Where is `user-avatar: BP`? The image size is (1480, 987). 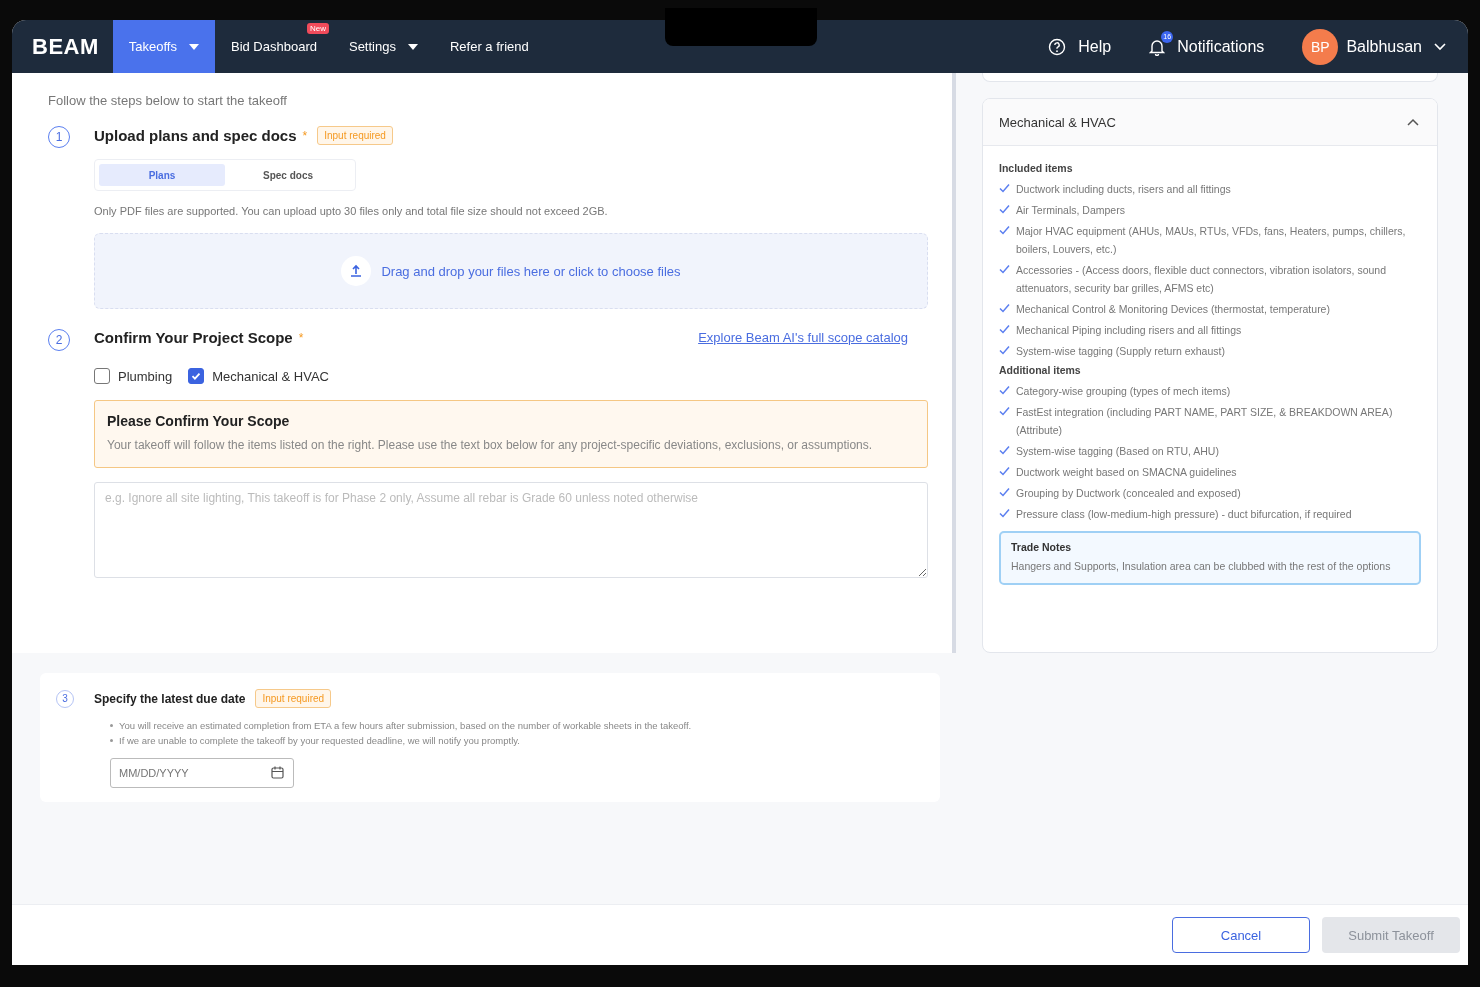 user-avatar: BP is located at coordinates (1320, 46).